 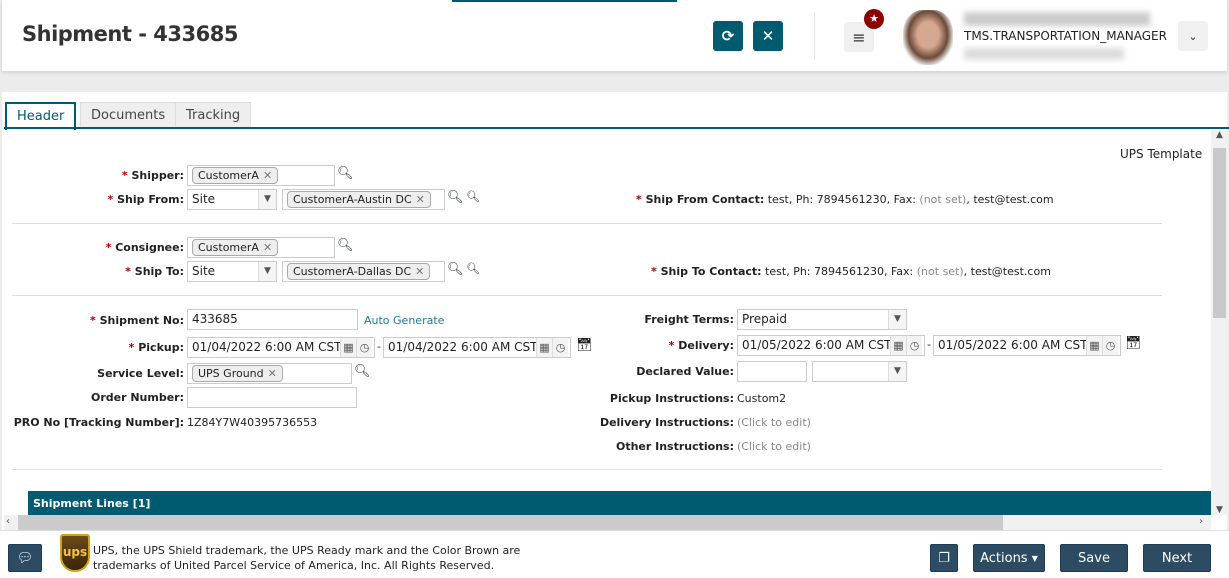 I want to click on declared-value-label: Declared Value:, so click(x=685, y=371).